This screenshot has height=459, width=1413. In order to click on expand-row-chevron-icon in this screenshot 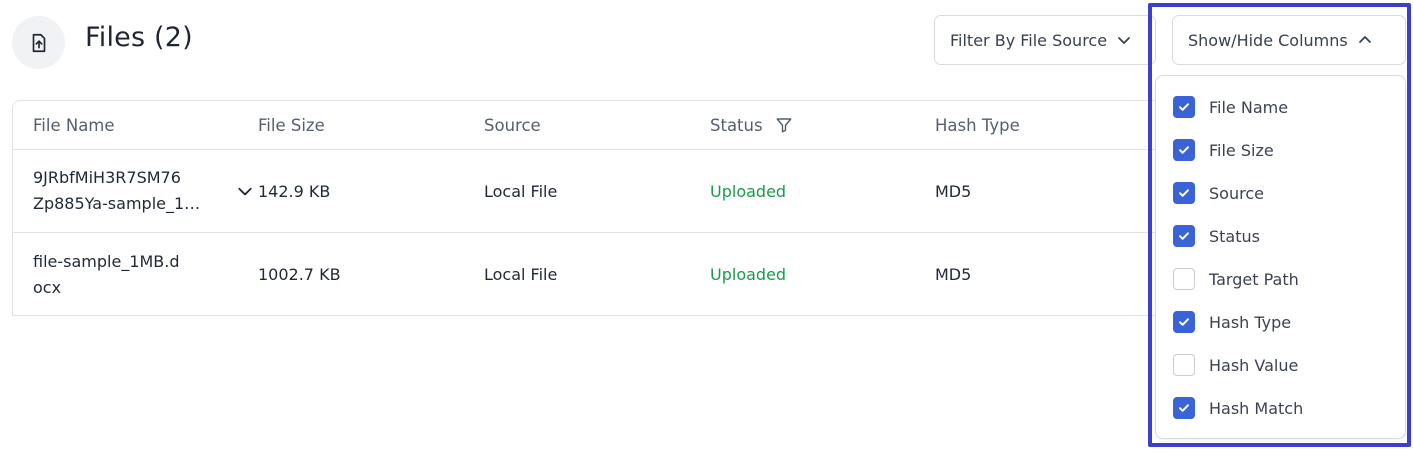, I will do `click(245, 191)`.